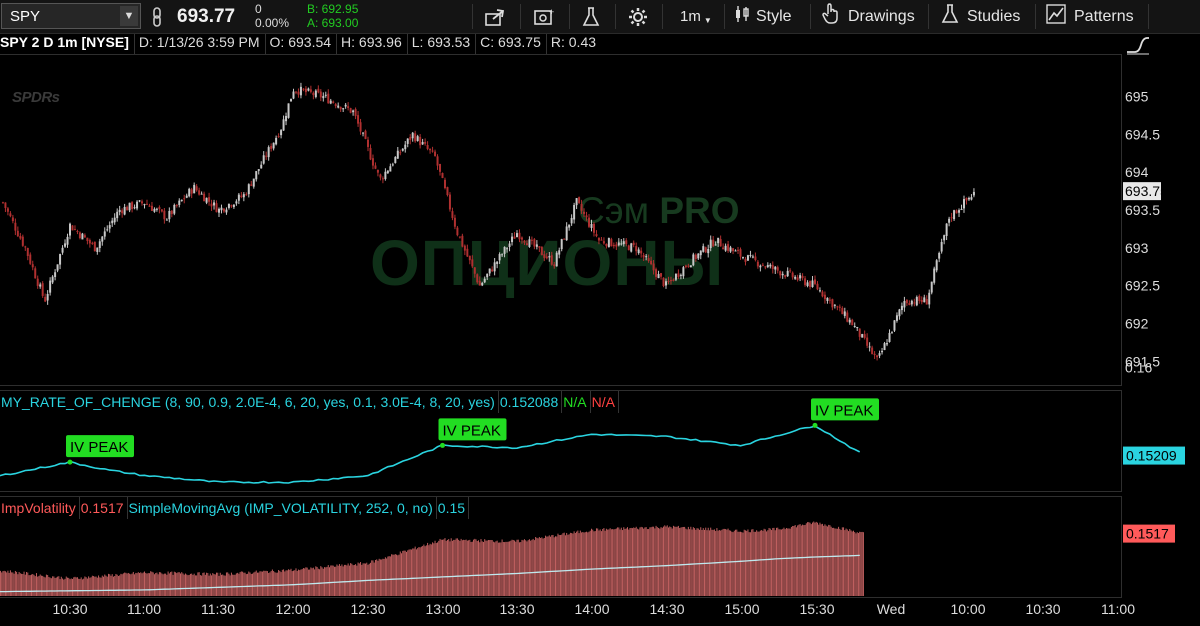 The width and height of the screenshot is (1200, 626). I want to click on studies-label: Studies, so click(994, 16).